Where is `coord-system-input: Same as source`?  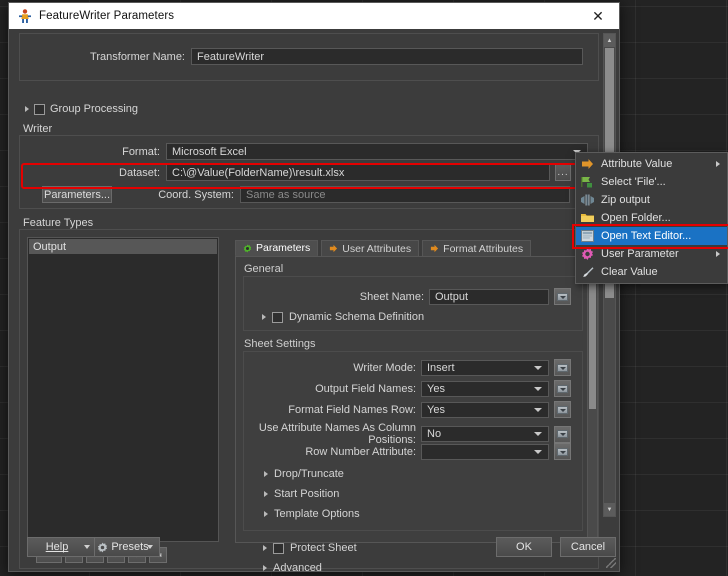 coord-system-input: Same as source is located at coordinates (405, 194).